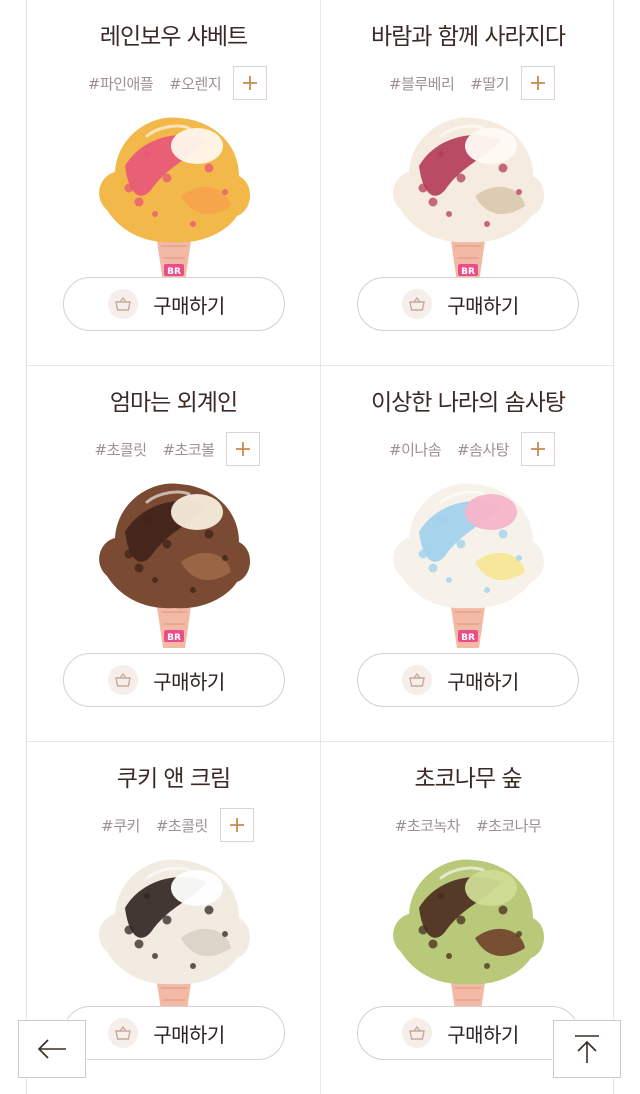  What do you see at coordinates (468, 825) in the screenshot?
I see `tag-row: #초코녹차 #초코나무` at bounding box center [468, 825].